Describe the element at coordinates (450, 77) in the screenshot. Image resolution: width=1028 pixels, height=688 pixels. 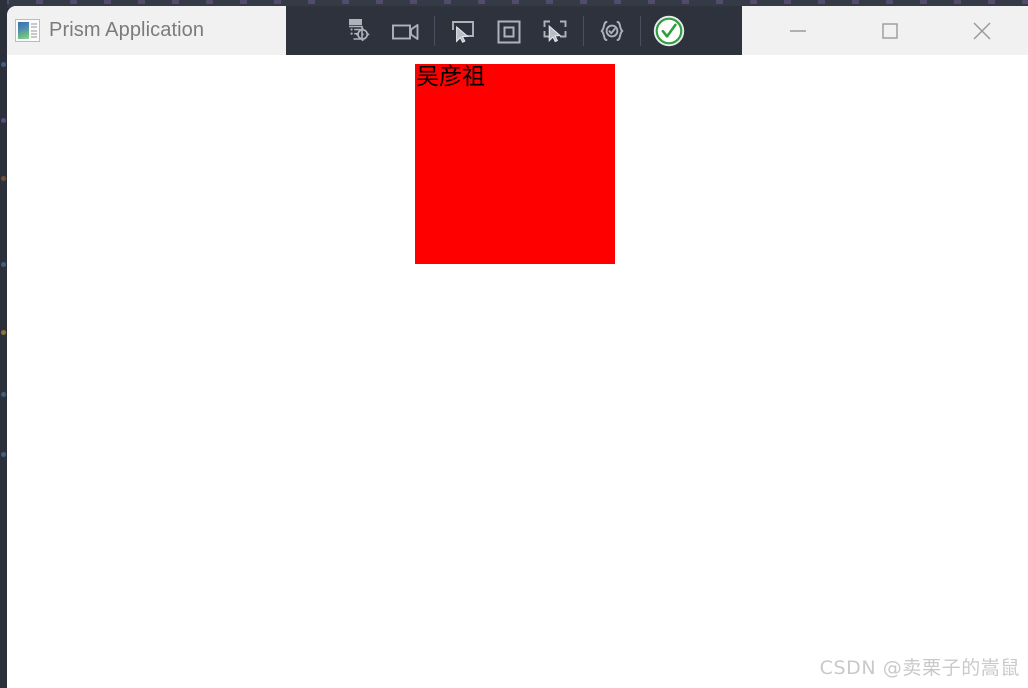
I see `red-panel-label: 吴彦祖` at that location.